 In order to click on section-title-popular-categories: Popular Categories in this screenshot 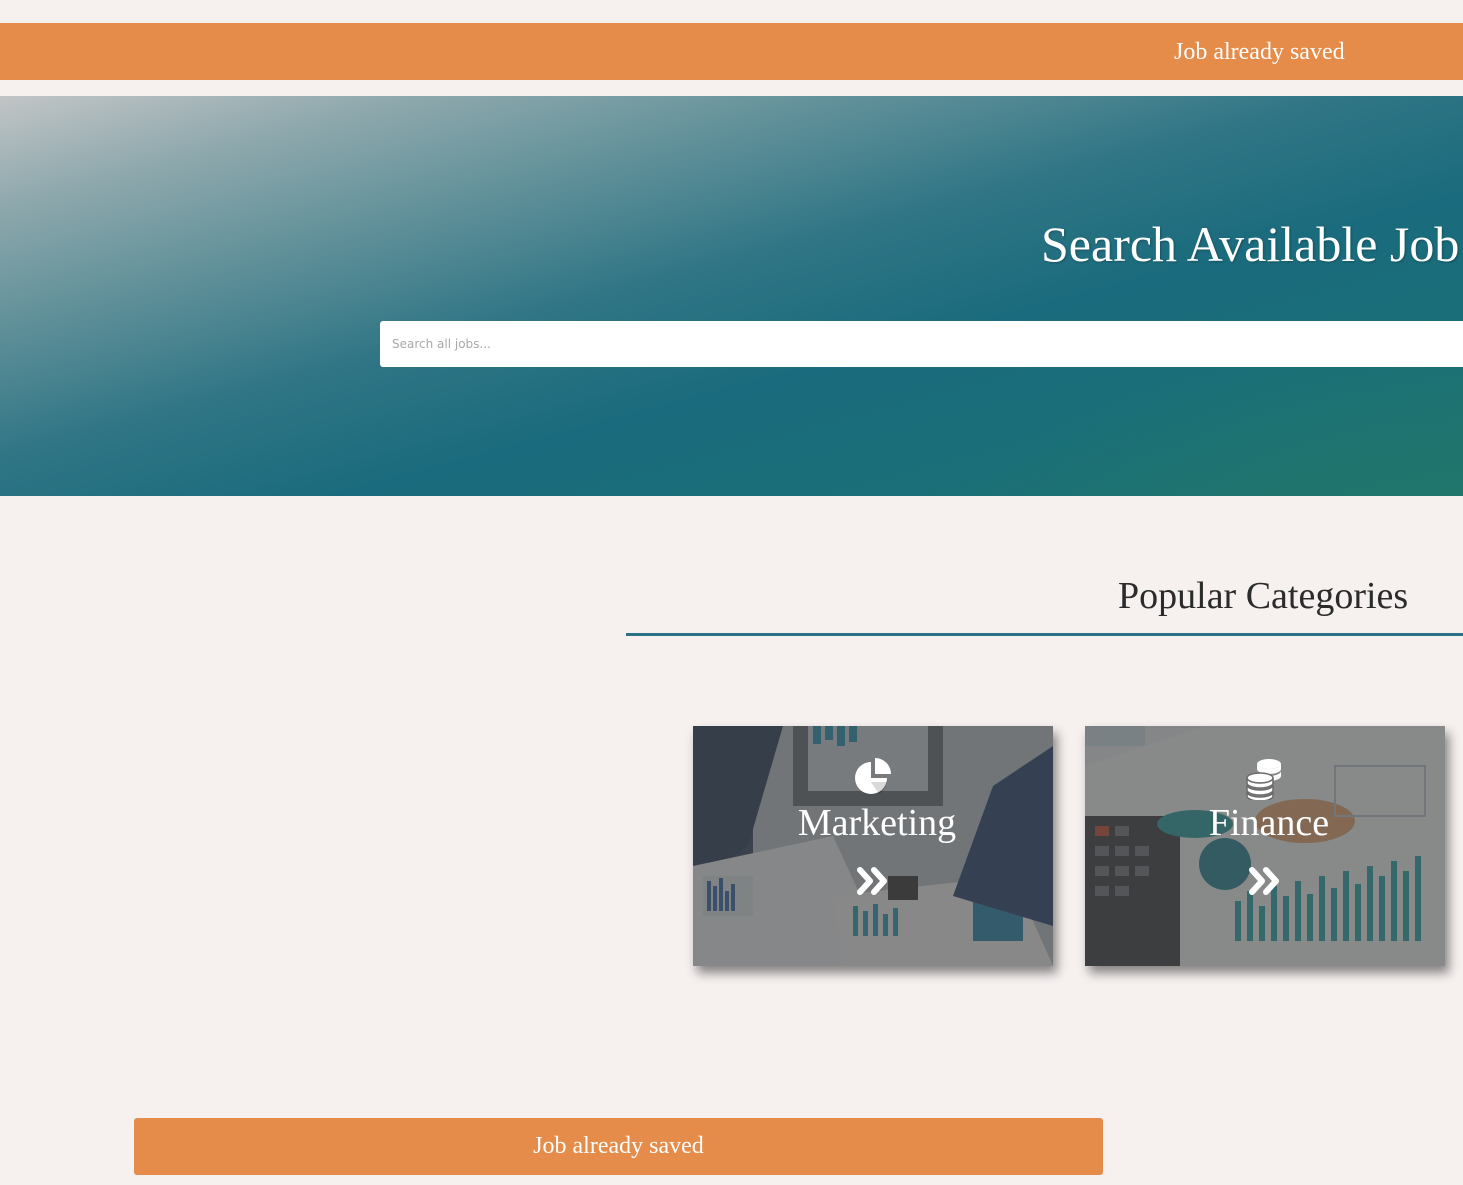, I will do `click(1263, 596)`.